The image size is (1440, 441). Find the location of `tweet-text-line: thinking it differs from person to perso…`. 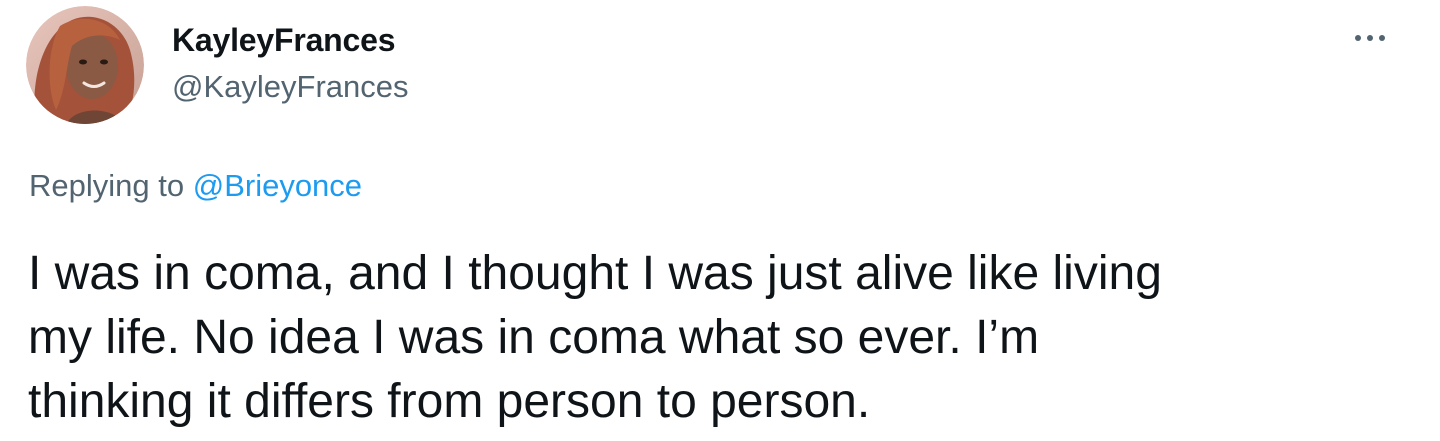

tweet-text-line: thinking it differs from person to perso… is located at coordinates (449, 401).